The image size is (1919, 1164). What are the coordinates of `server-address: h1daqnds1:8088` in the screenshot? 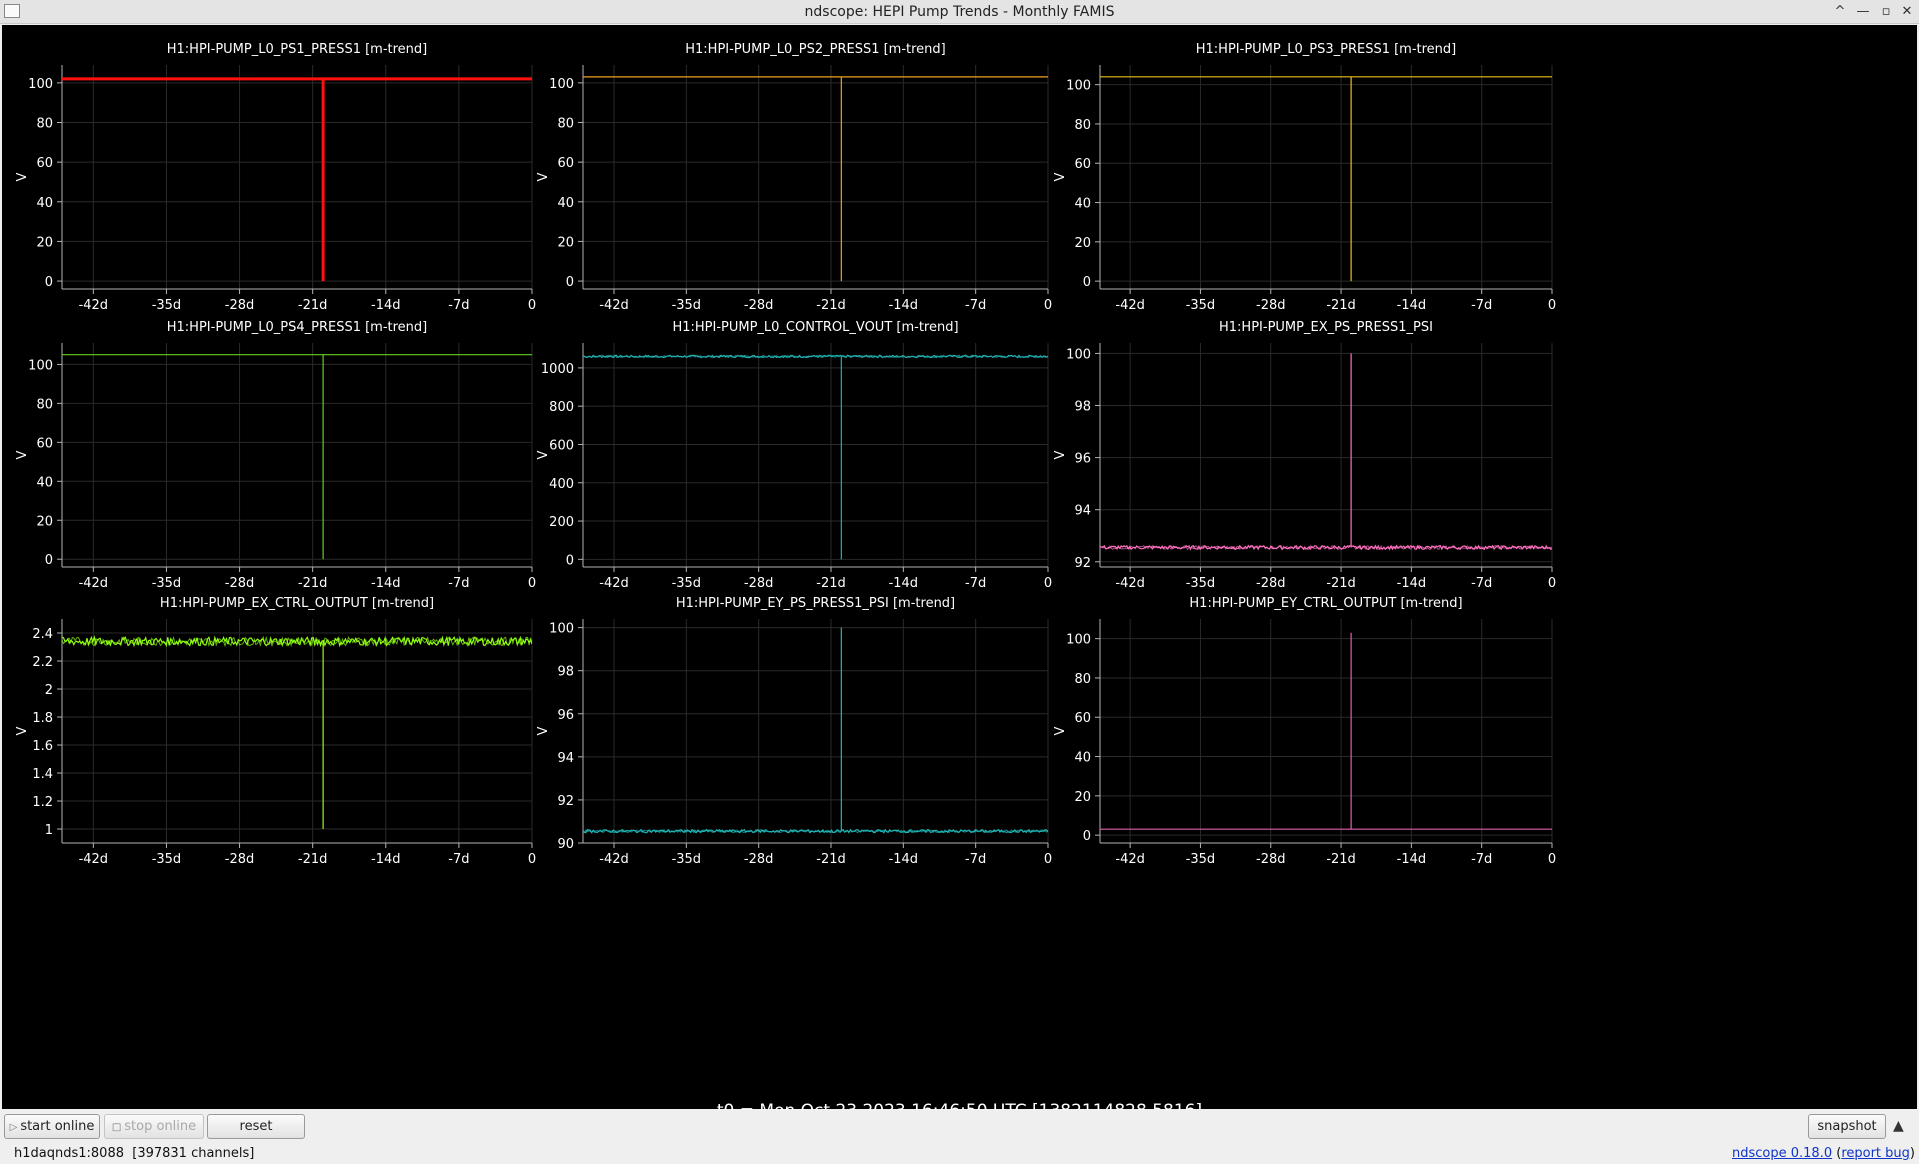 It's located at (69, 1153).